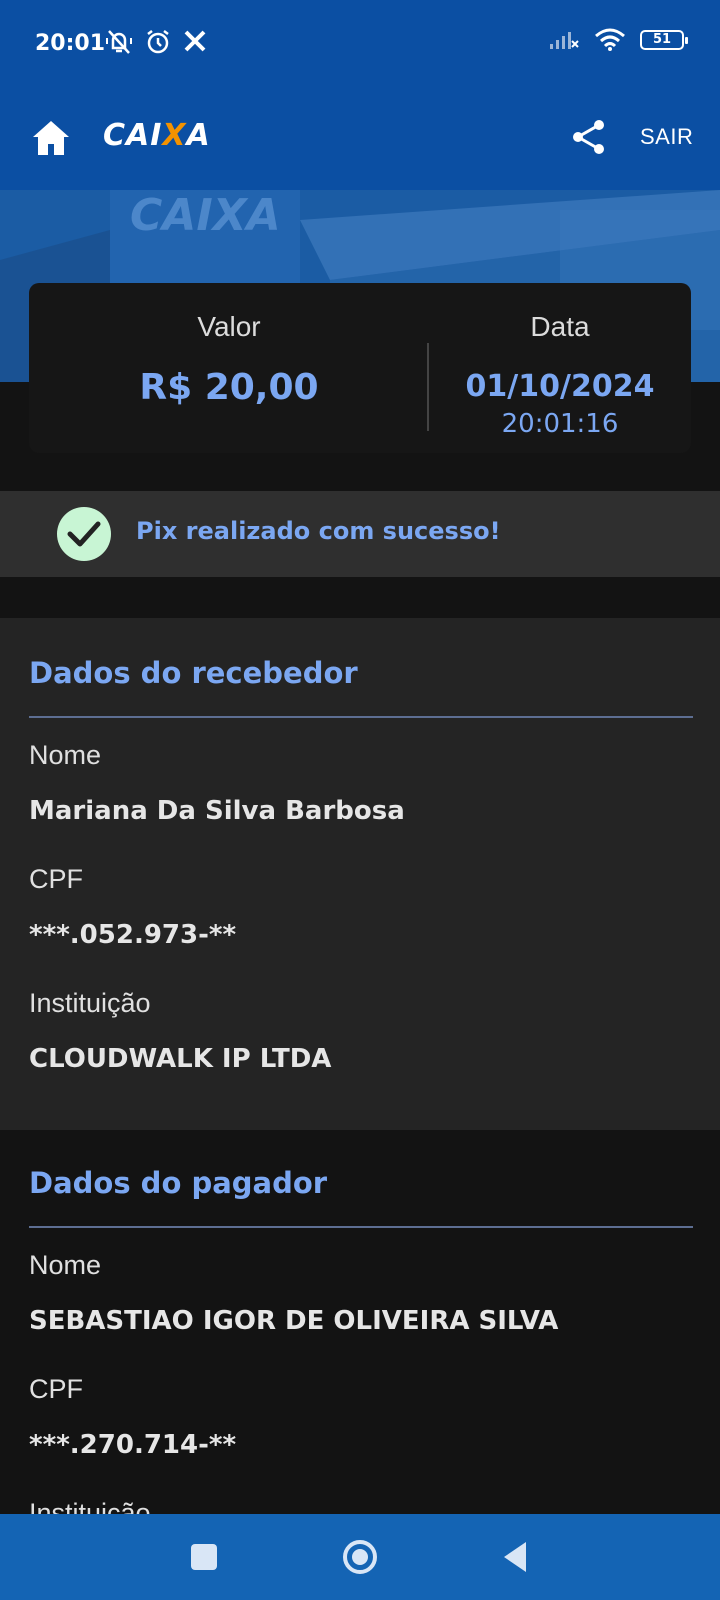 The height and width of the screenshot is (1600, 720). Describe the element at coordinates (560, 424) in the screenshot. I see `transaction-time: 20:01:16` at that location.